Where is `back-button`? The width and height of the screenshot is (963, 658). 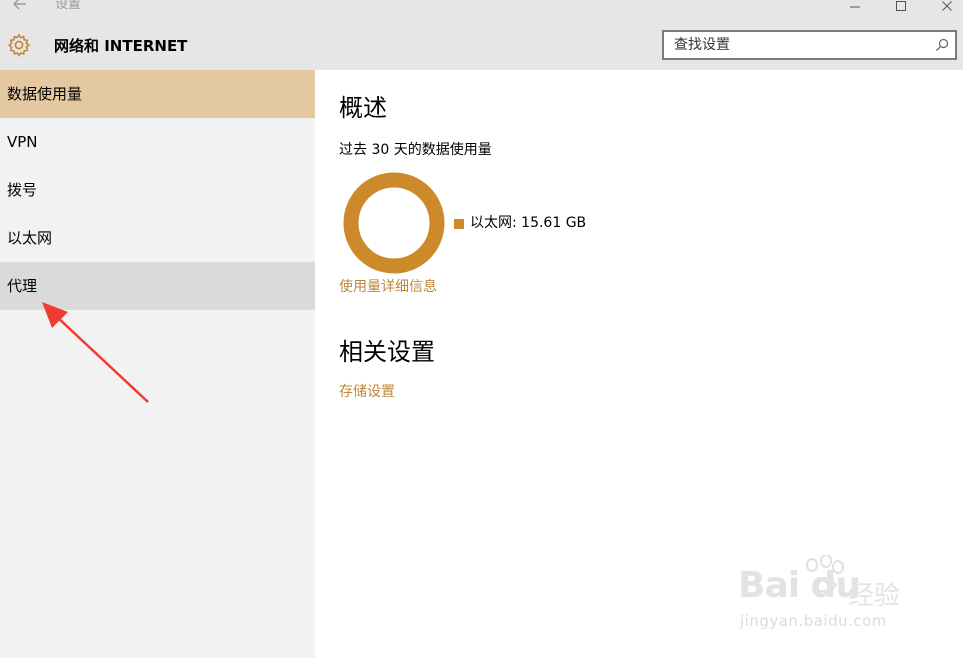 back-button is located at coordinates (20, 7).